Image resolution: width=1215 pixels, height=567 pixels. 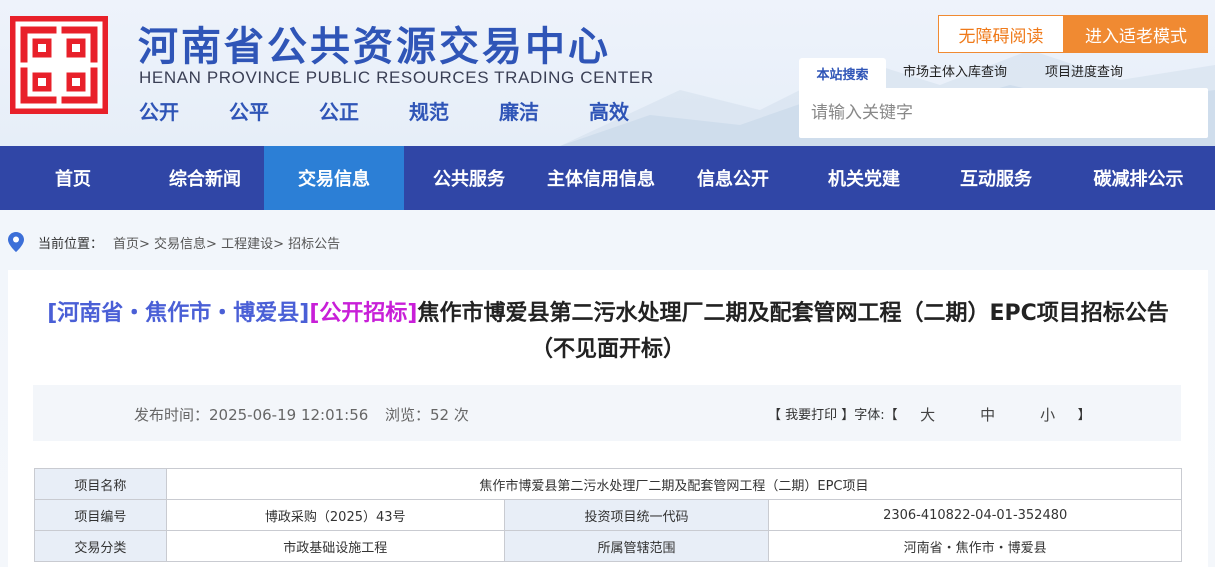 What do you see at coordinates (374, 47) in the screenshot?
I see `site-title: 河南省公共资源交易中心` at bounding box center [374, 47].